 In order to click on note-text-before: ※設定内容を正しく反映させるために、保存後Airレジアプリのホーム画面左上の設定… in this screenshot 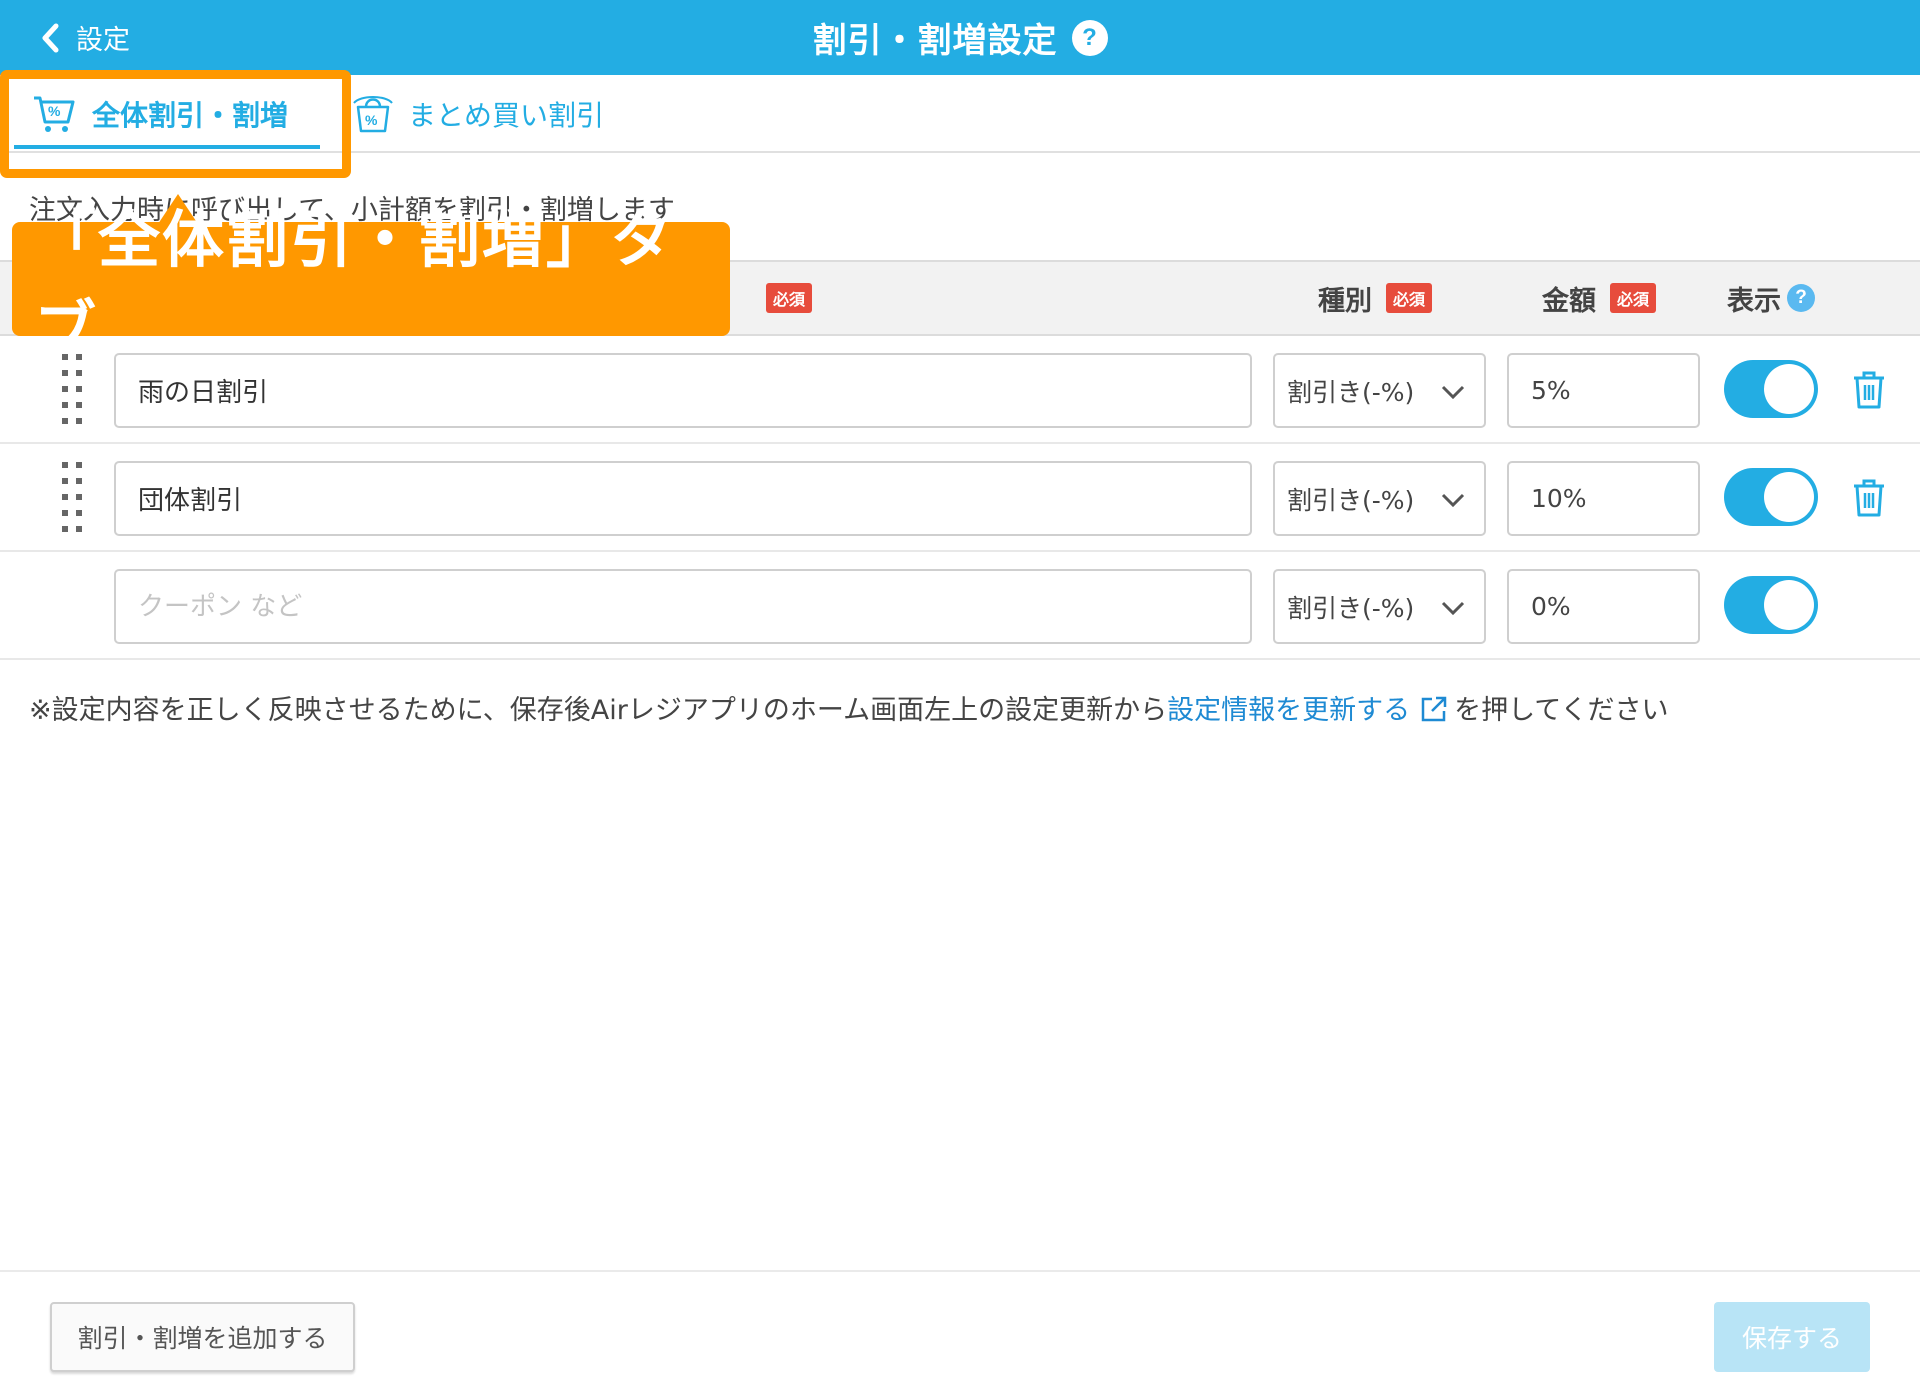, I will do `click(598, 710)`.